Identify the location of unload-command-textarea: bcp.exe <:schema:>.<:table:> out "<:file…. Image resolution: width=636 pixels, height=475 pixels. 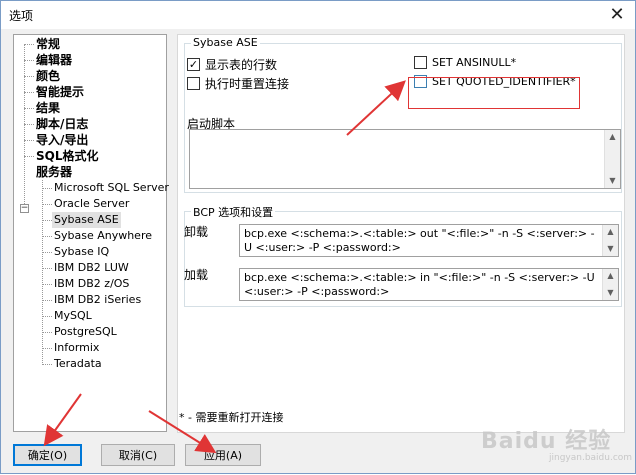
(429, 240).